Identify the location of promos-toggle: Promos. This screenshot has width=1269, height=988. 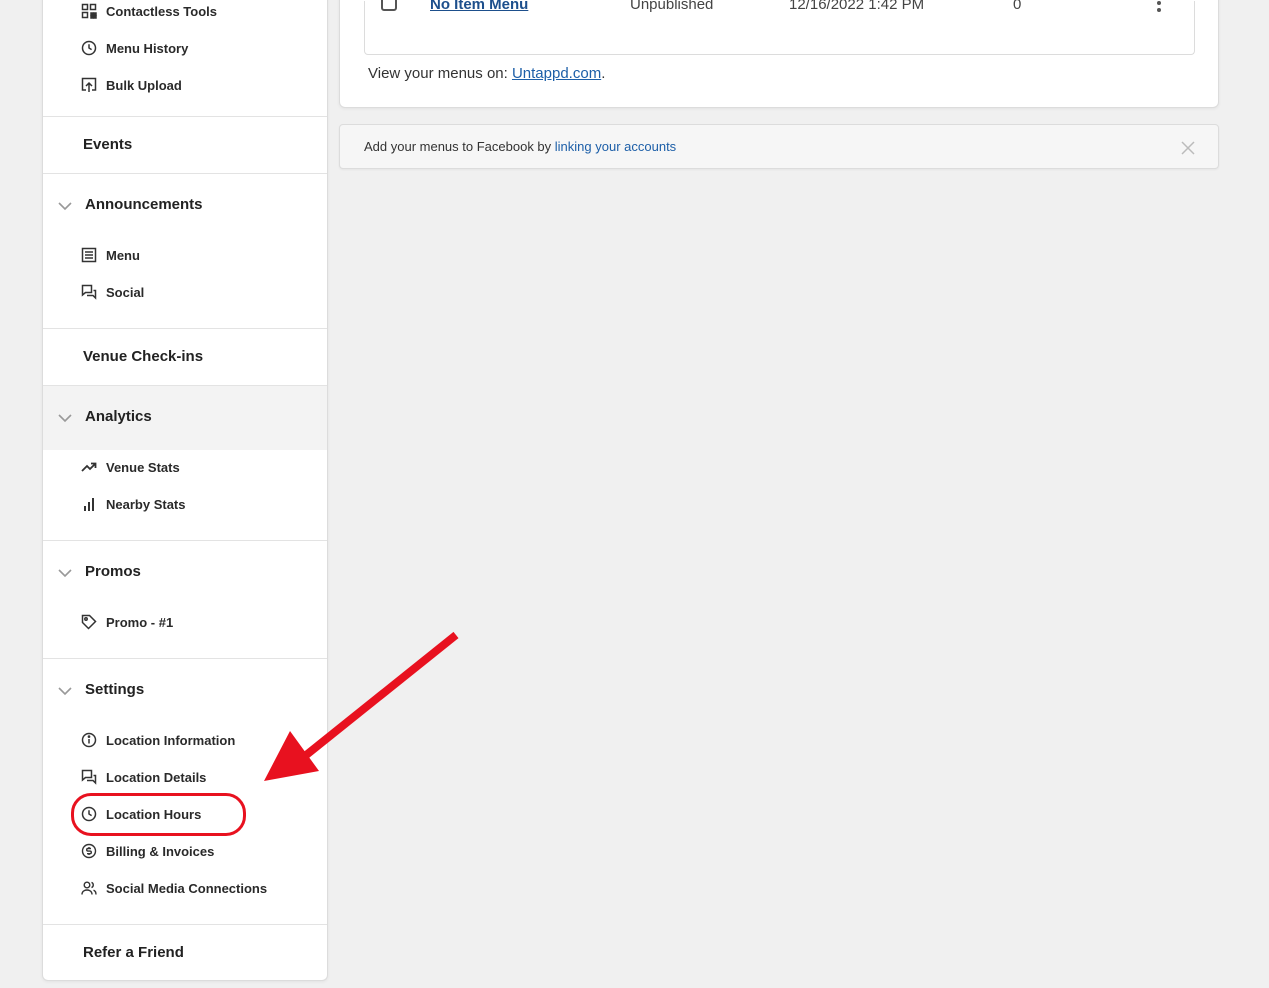
(185, 573).